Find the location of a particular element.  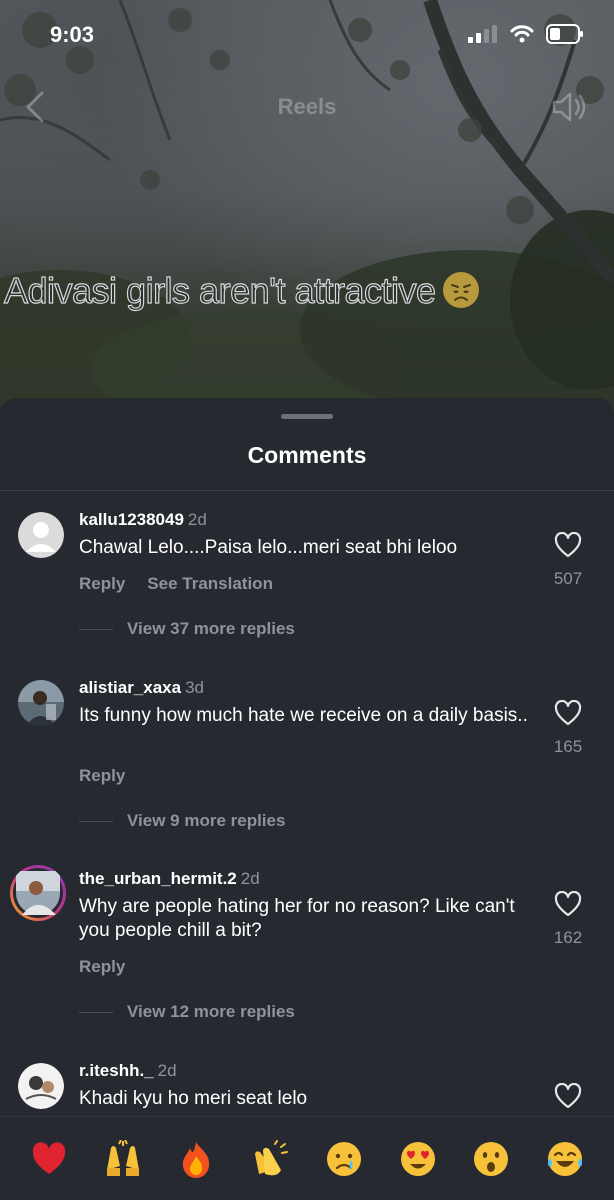

like-control: 165 is located at coordinates (568, 728).